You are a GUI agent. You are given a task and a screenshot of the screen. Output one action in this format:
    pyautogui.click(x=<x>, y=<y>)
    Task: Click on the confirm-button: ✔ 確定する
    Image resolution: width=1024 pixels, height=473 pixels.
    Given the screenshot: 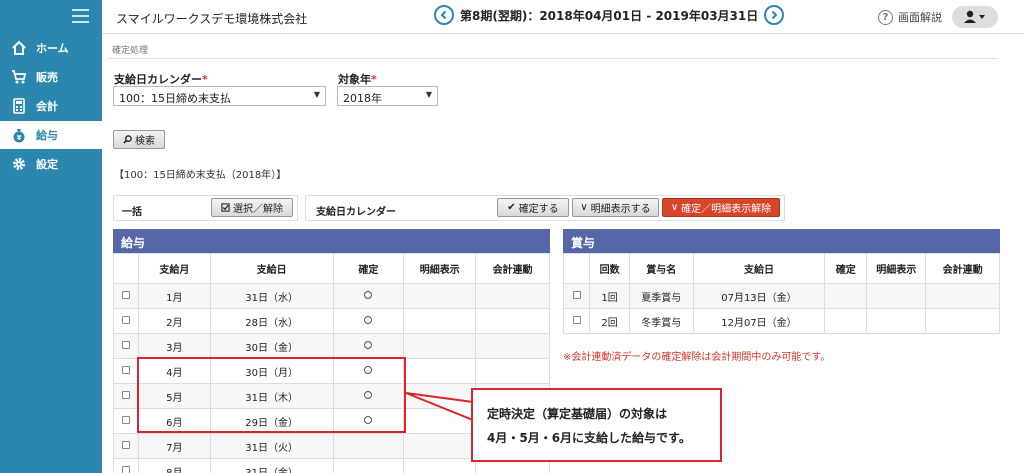 What is the action you would take?
    pyautogui.click(x=533, y=207)
    